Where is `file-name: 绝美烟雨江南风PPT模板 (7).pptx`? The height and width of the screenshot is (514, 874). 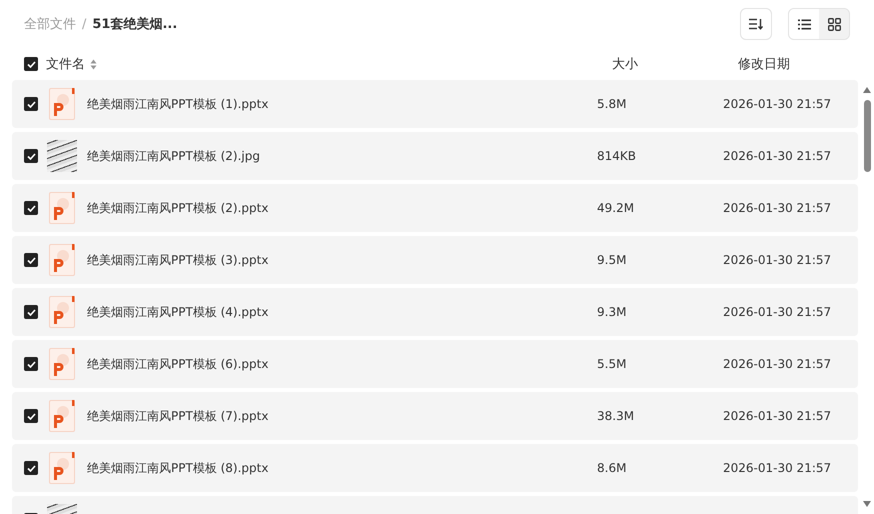
file-name: 绝美烟雨江南风PPT模板 (7).pptx is located at coordinates (342, 416).